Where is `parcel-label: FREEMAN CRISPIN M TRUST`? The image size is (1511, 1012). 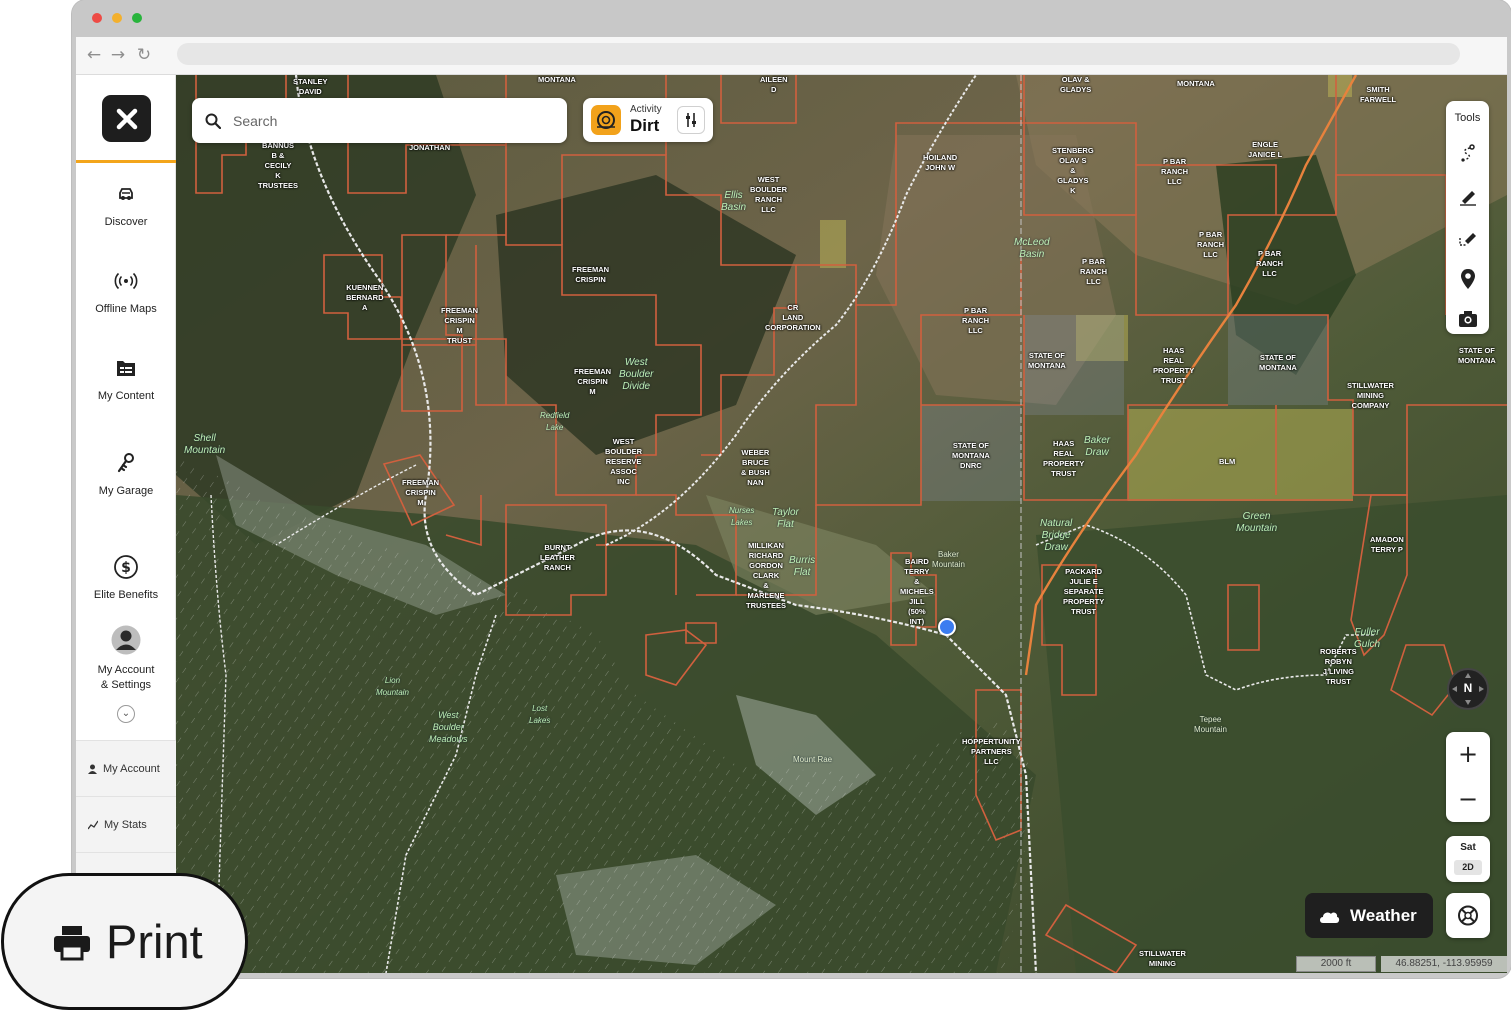
parcel-label: FREEMAN CRISPIN M TRUST is located at coordinates (459, 326).